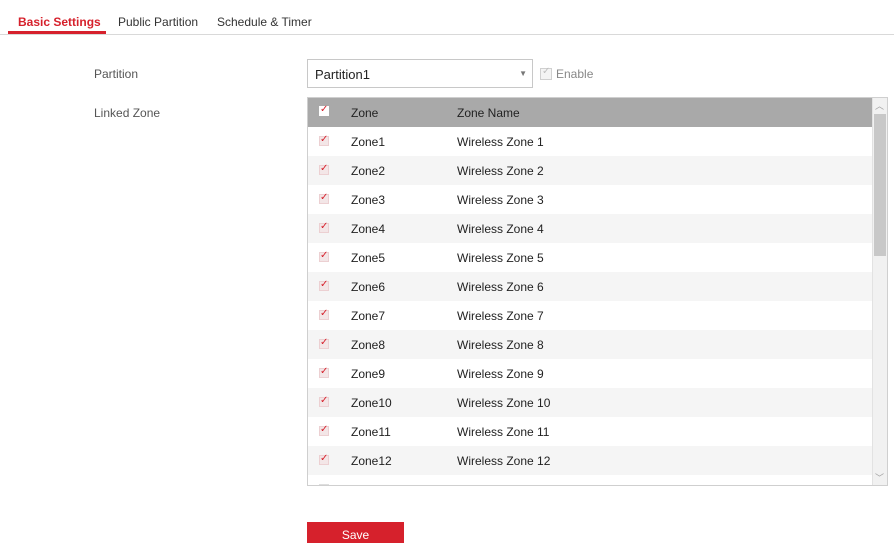  I want to click on column-header-zone: Zone, so click(365, 113).